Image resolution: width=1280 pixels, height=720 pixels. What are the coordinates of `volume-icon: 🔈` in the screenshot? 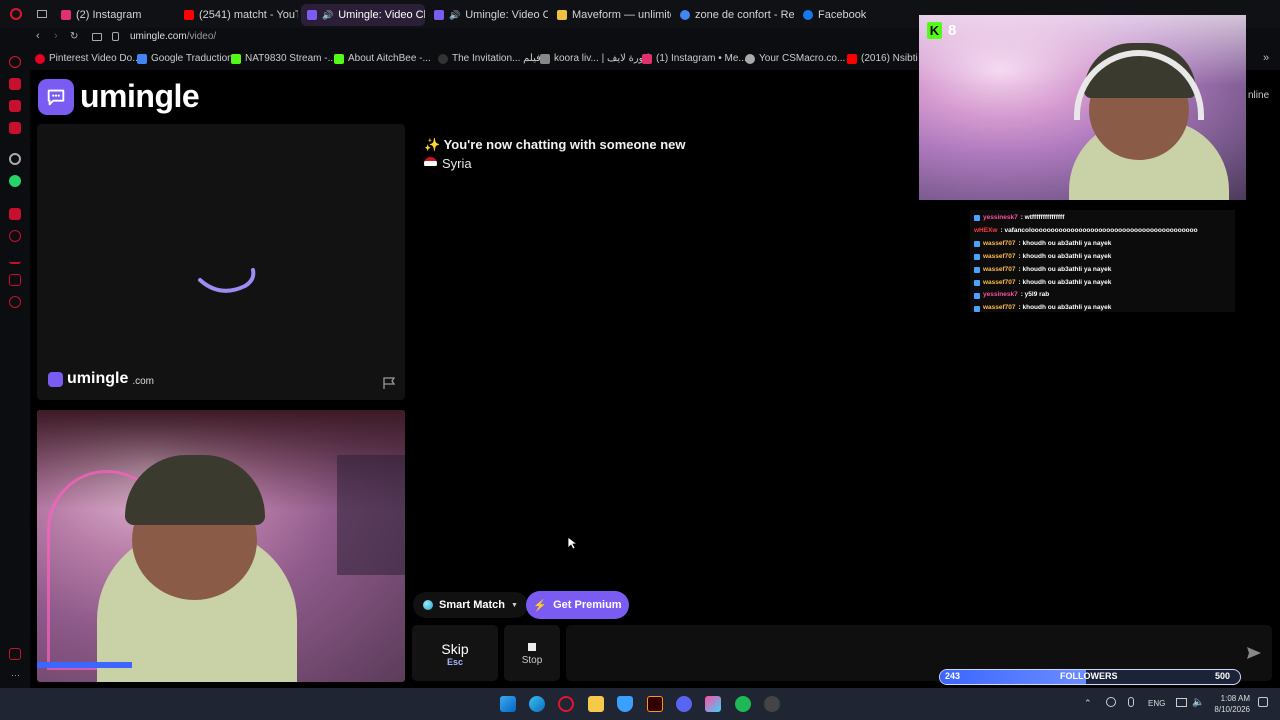 It's located at (1198, 702).